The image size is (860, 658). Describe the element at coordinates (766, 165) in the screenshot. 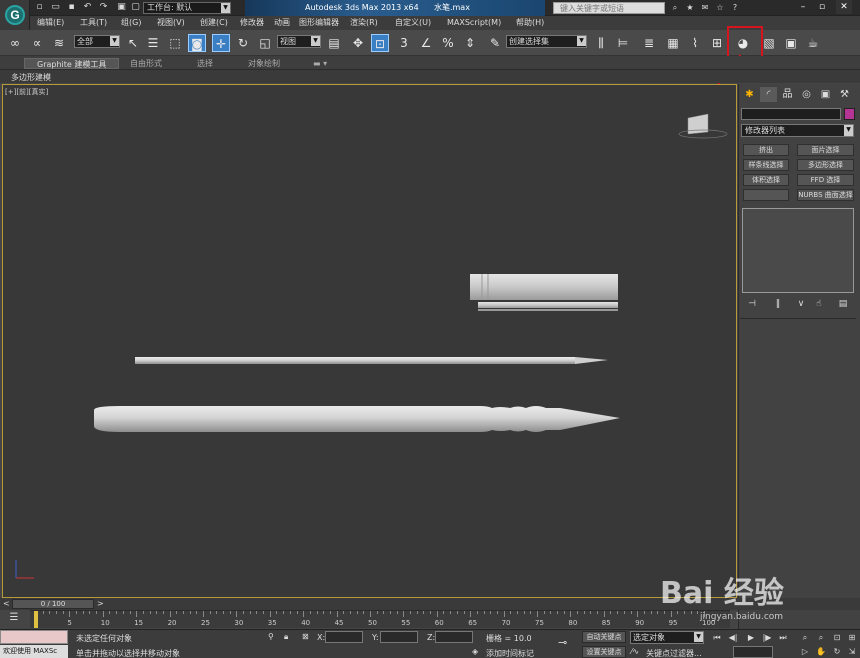

I see `spline-select-button: 样条线选择` at that location.